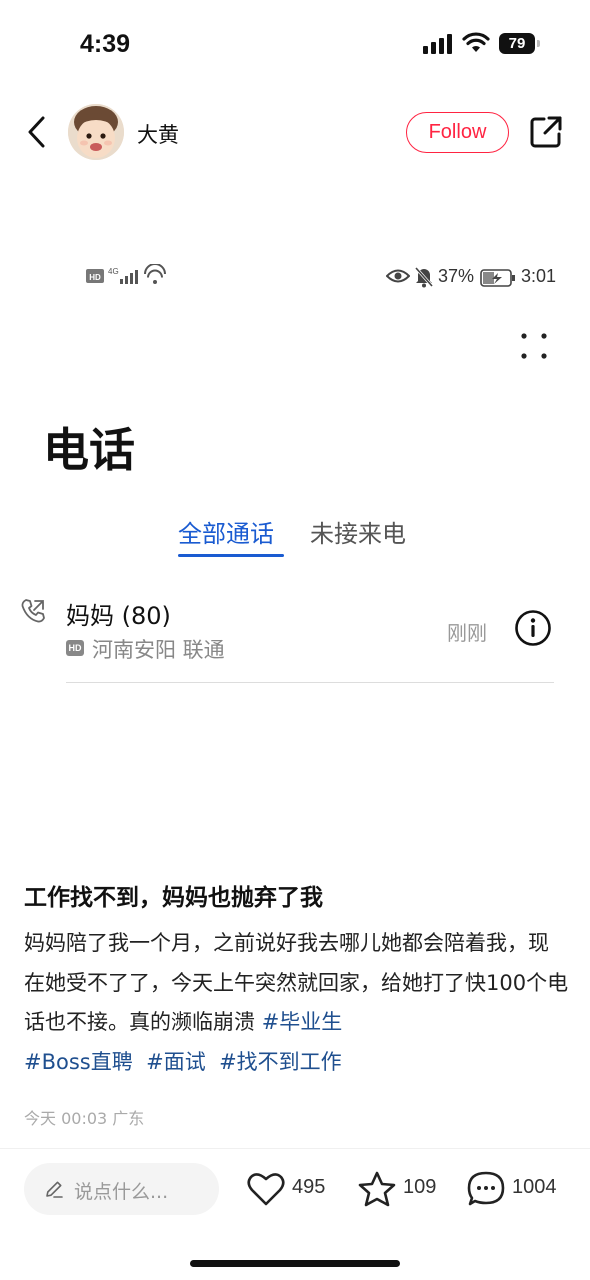 This screenshot has width=590, height=1280. I want to click on cellular-signal-icon, so click(437, 44).